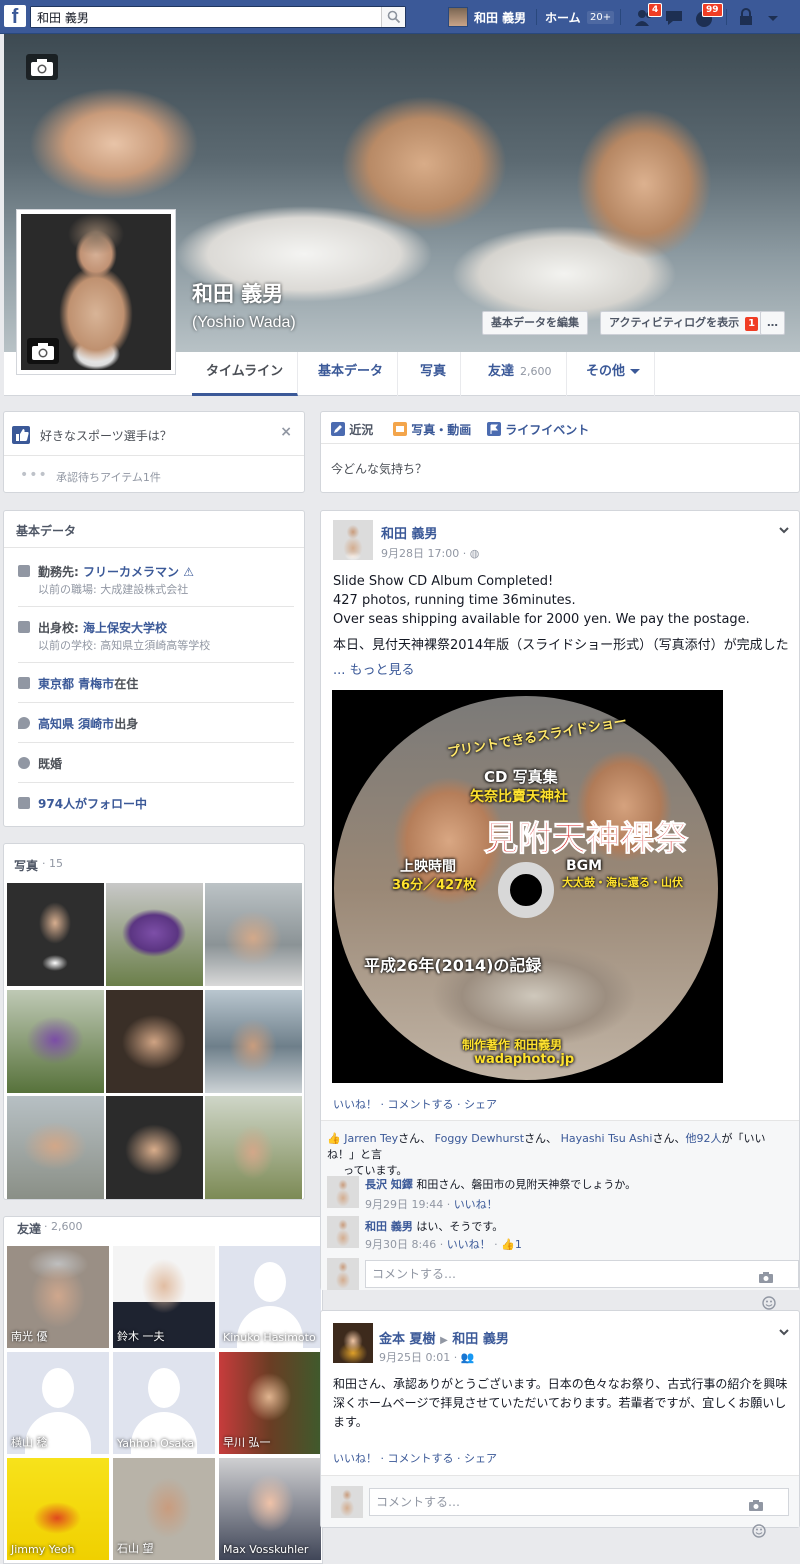 The width and height of the screenshot is (800, 1564). Describe the element at coordinates (379, 468) in the screenshot. I see `composer-input: 今どんな気持ち？` at that location.